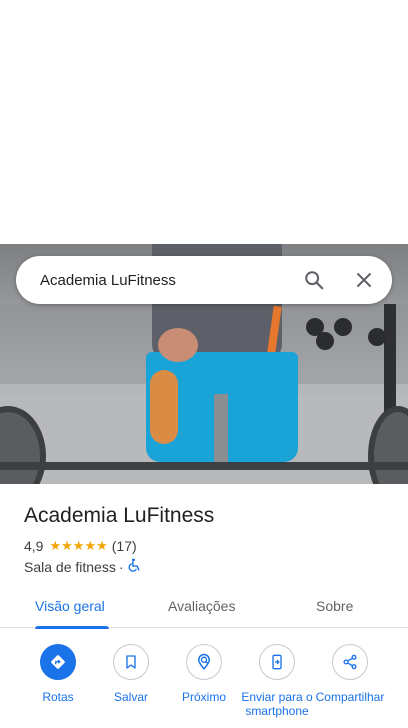 The height and width of the screenshot is (728, 408). I want to click on tab-about: Sobre, so click(334, 606).